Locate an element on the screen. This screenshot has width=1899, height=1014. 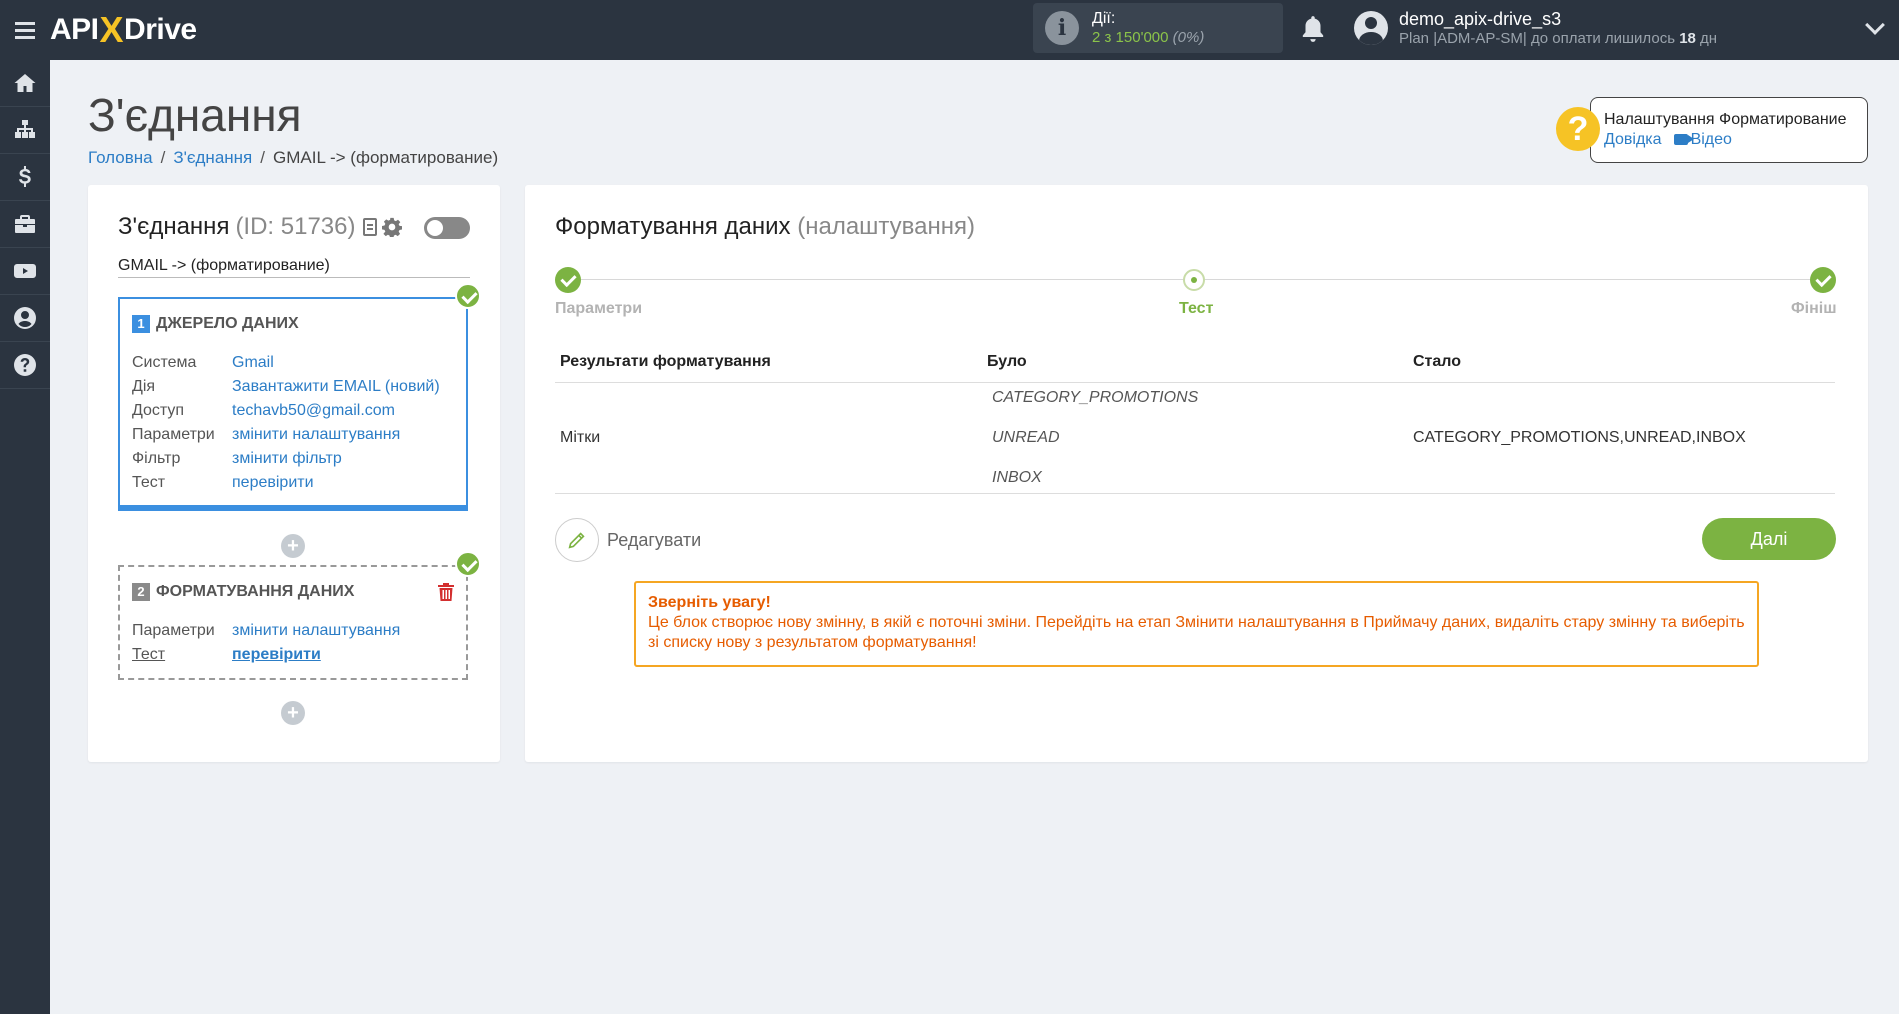
column-header: Стало is located at coordinates (1437, 361).